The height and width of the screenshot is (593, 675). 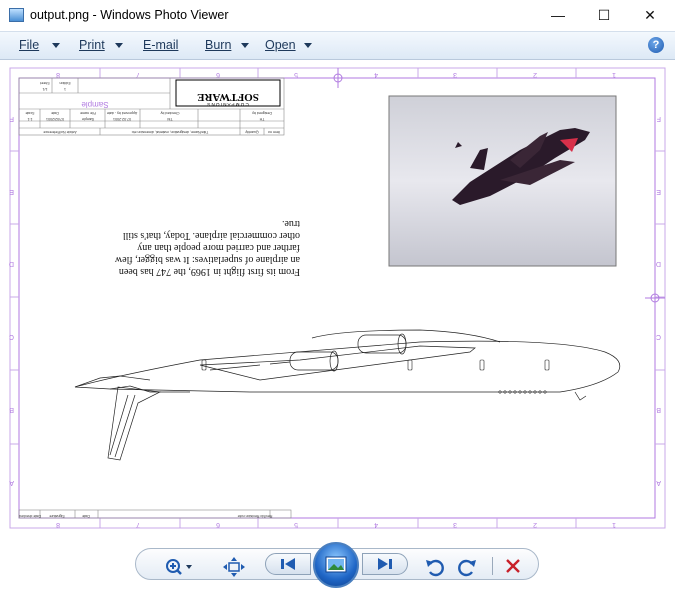 What do you see at coordinates (535, 74) in the screenshot?
I see `border-number-top-2: 2` at bounding box center [535, 74].